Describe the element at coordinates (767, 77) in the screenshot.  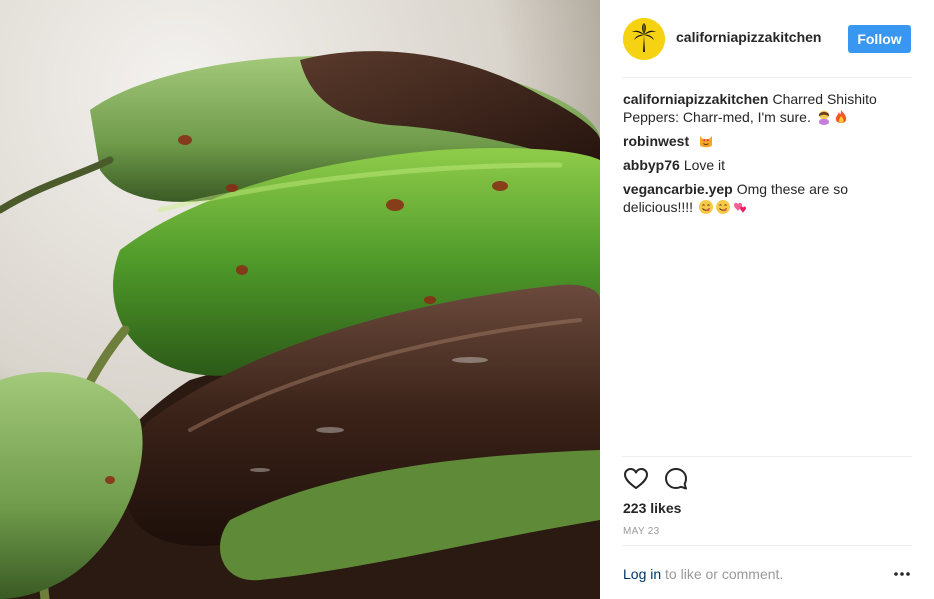
I see `header-divider` at that location.